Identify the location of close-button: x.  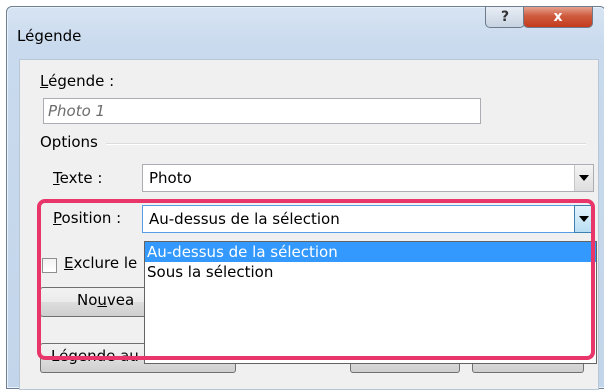
(558, 17).